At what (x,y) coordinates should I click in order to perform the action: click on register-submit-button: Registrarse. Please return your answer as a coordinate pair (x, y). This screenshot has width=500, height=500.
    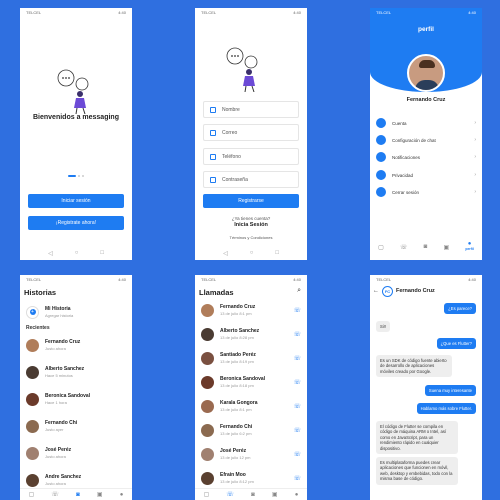
    Looking at the image, I should click on (251, 201).